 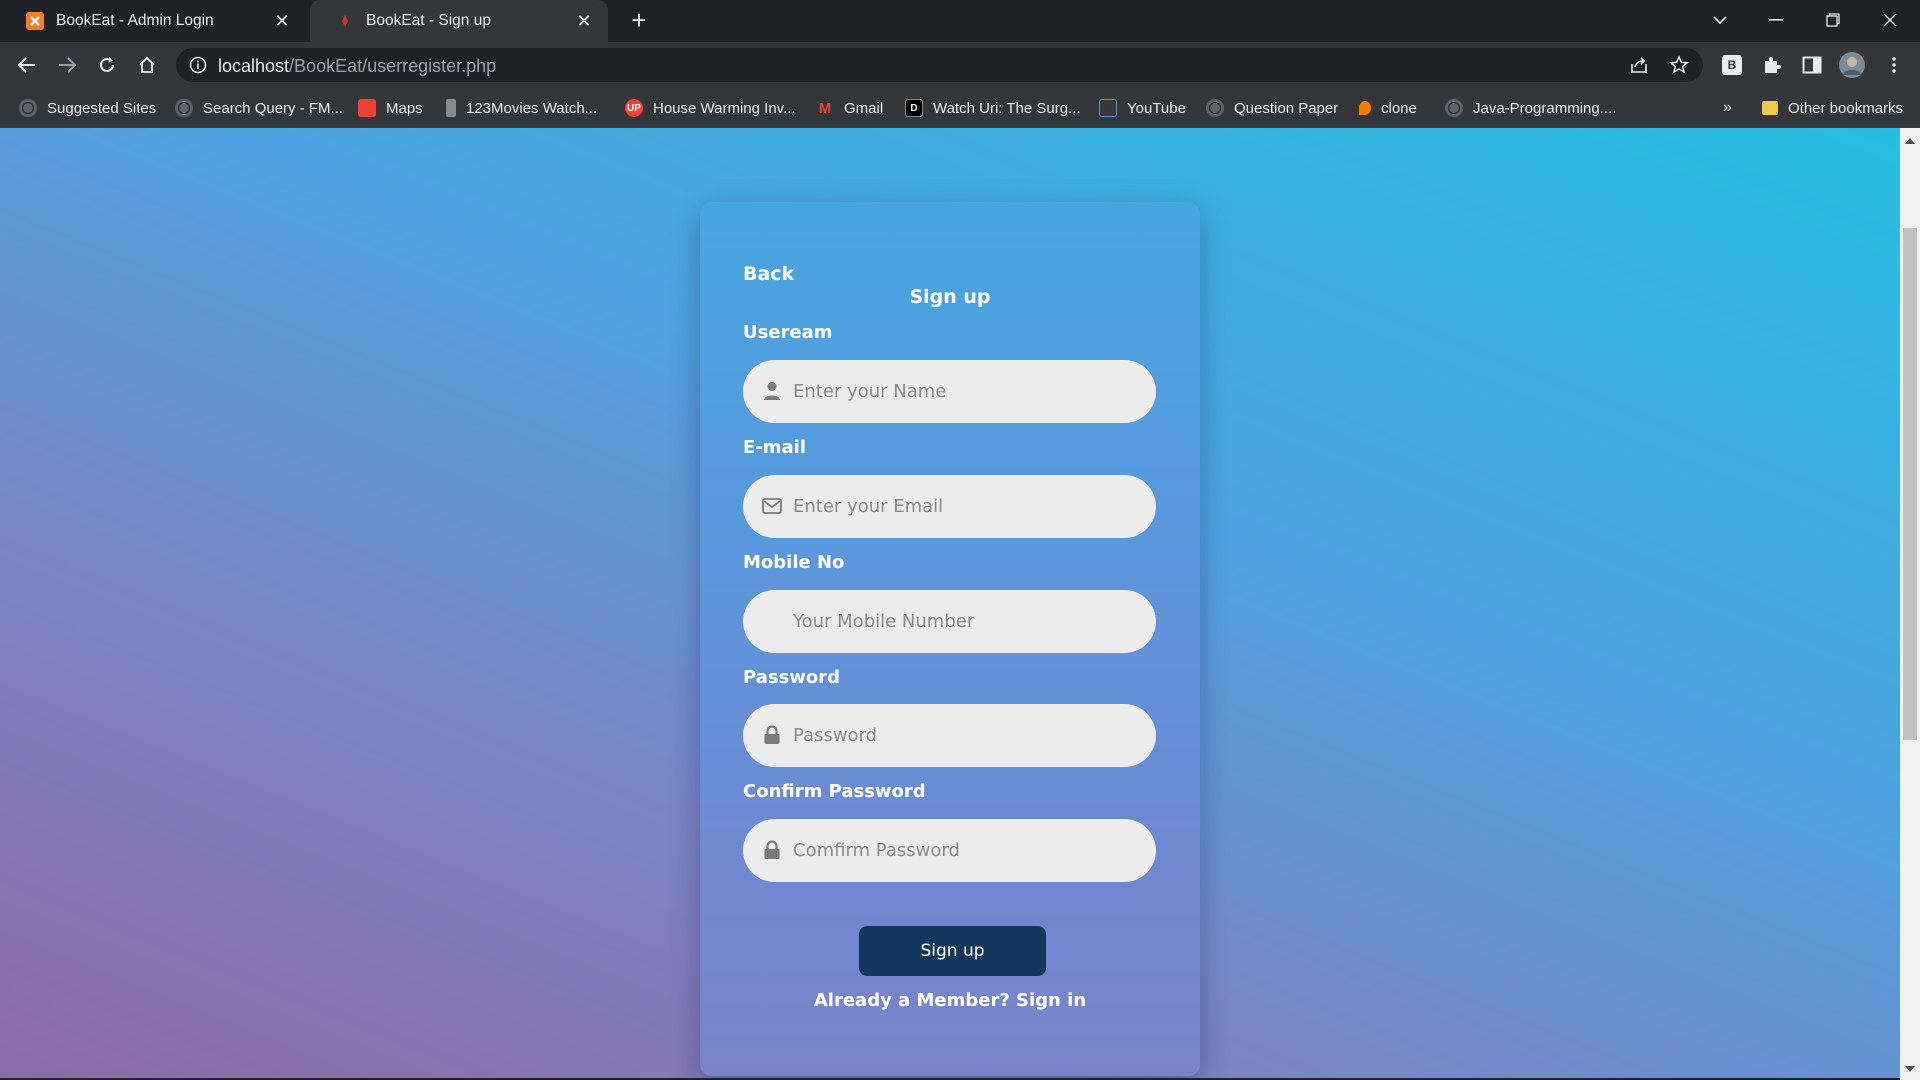 What do you see at coordinates (1833, 20) in the screenshot?
I see `restore-icon` at bounding box center [1833, 20].